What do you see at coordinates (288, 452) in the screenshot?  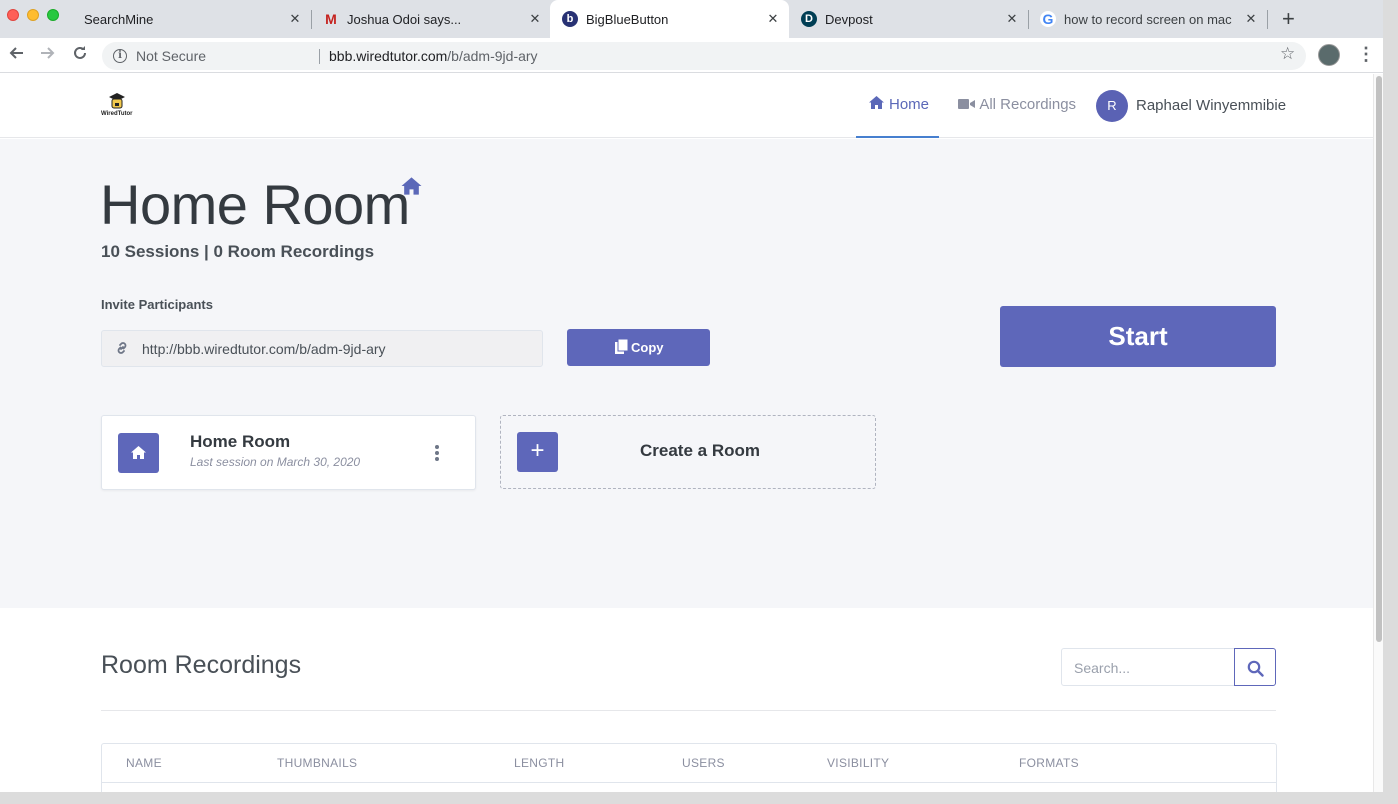 I see `home-room-card: Home Room Last session on March 30, 2020` at bounding box center [288, 452].